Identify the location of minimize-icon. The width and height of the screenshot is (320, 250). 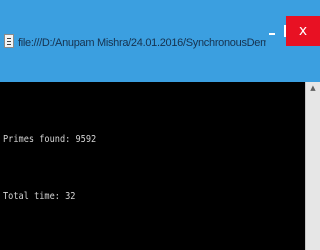
(272, 34).